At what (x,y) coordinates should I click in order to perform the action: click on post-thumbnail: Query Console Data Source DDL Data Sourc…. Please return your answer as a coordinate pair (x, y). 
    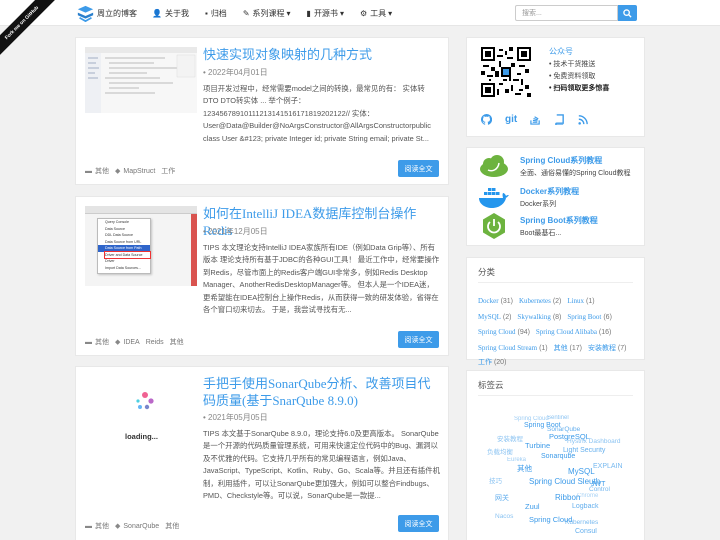
    Looking at the image, I should click on (141, 246).